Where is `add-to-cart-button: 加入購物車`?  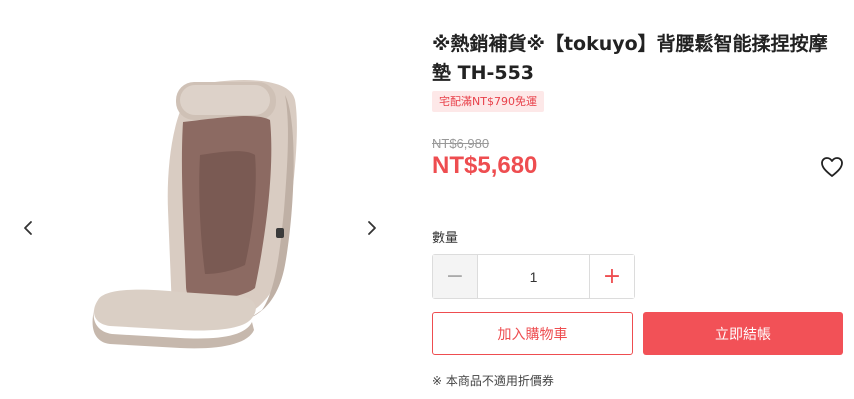
add-to-cart-button: 加入購物車 is located at coordinates (532, 333).